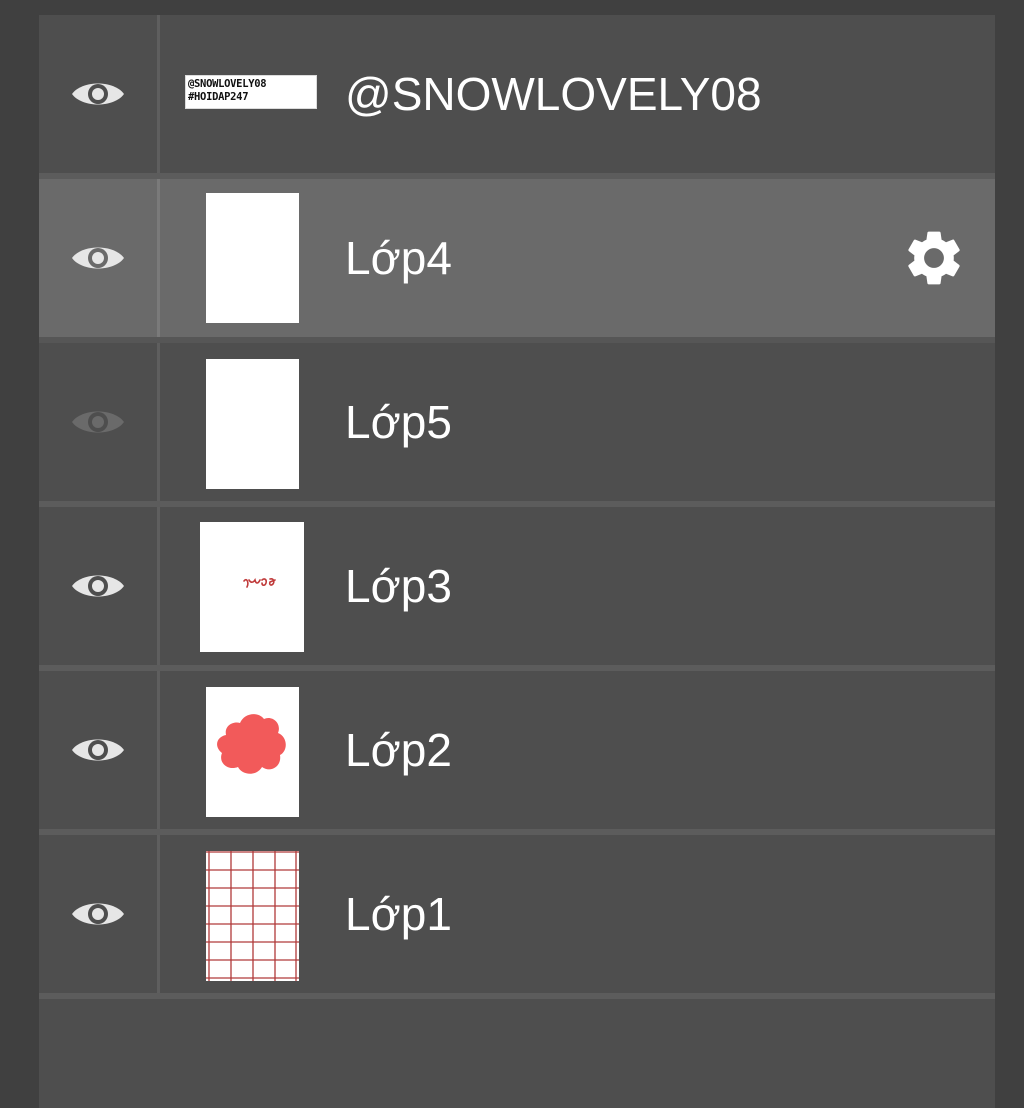  Describe the element at coordinates (218, 97) in the screenshot. I see `thumbnail-text-line-2: #HOIDAP247` at that location.